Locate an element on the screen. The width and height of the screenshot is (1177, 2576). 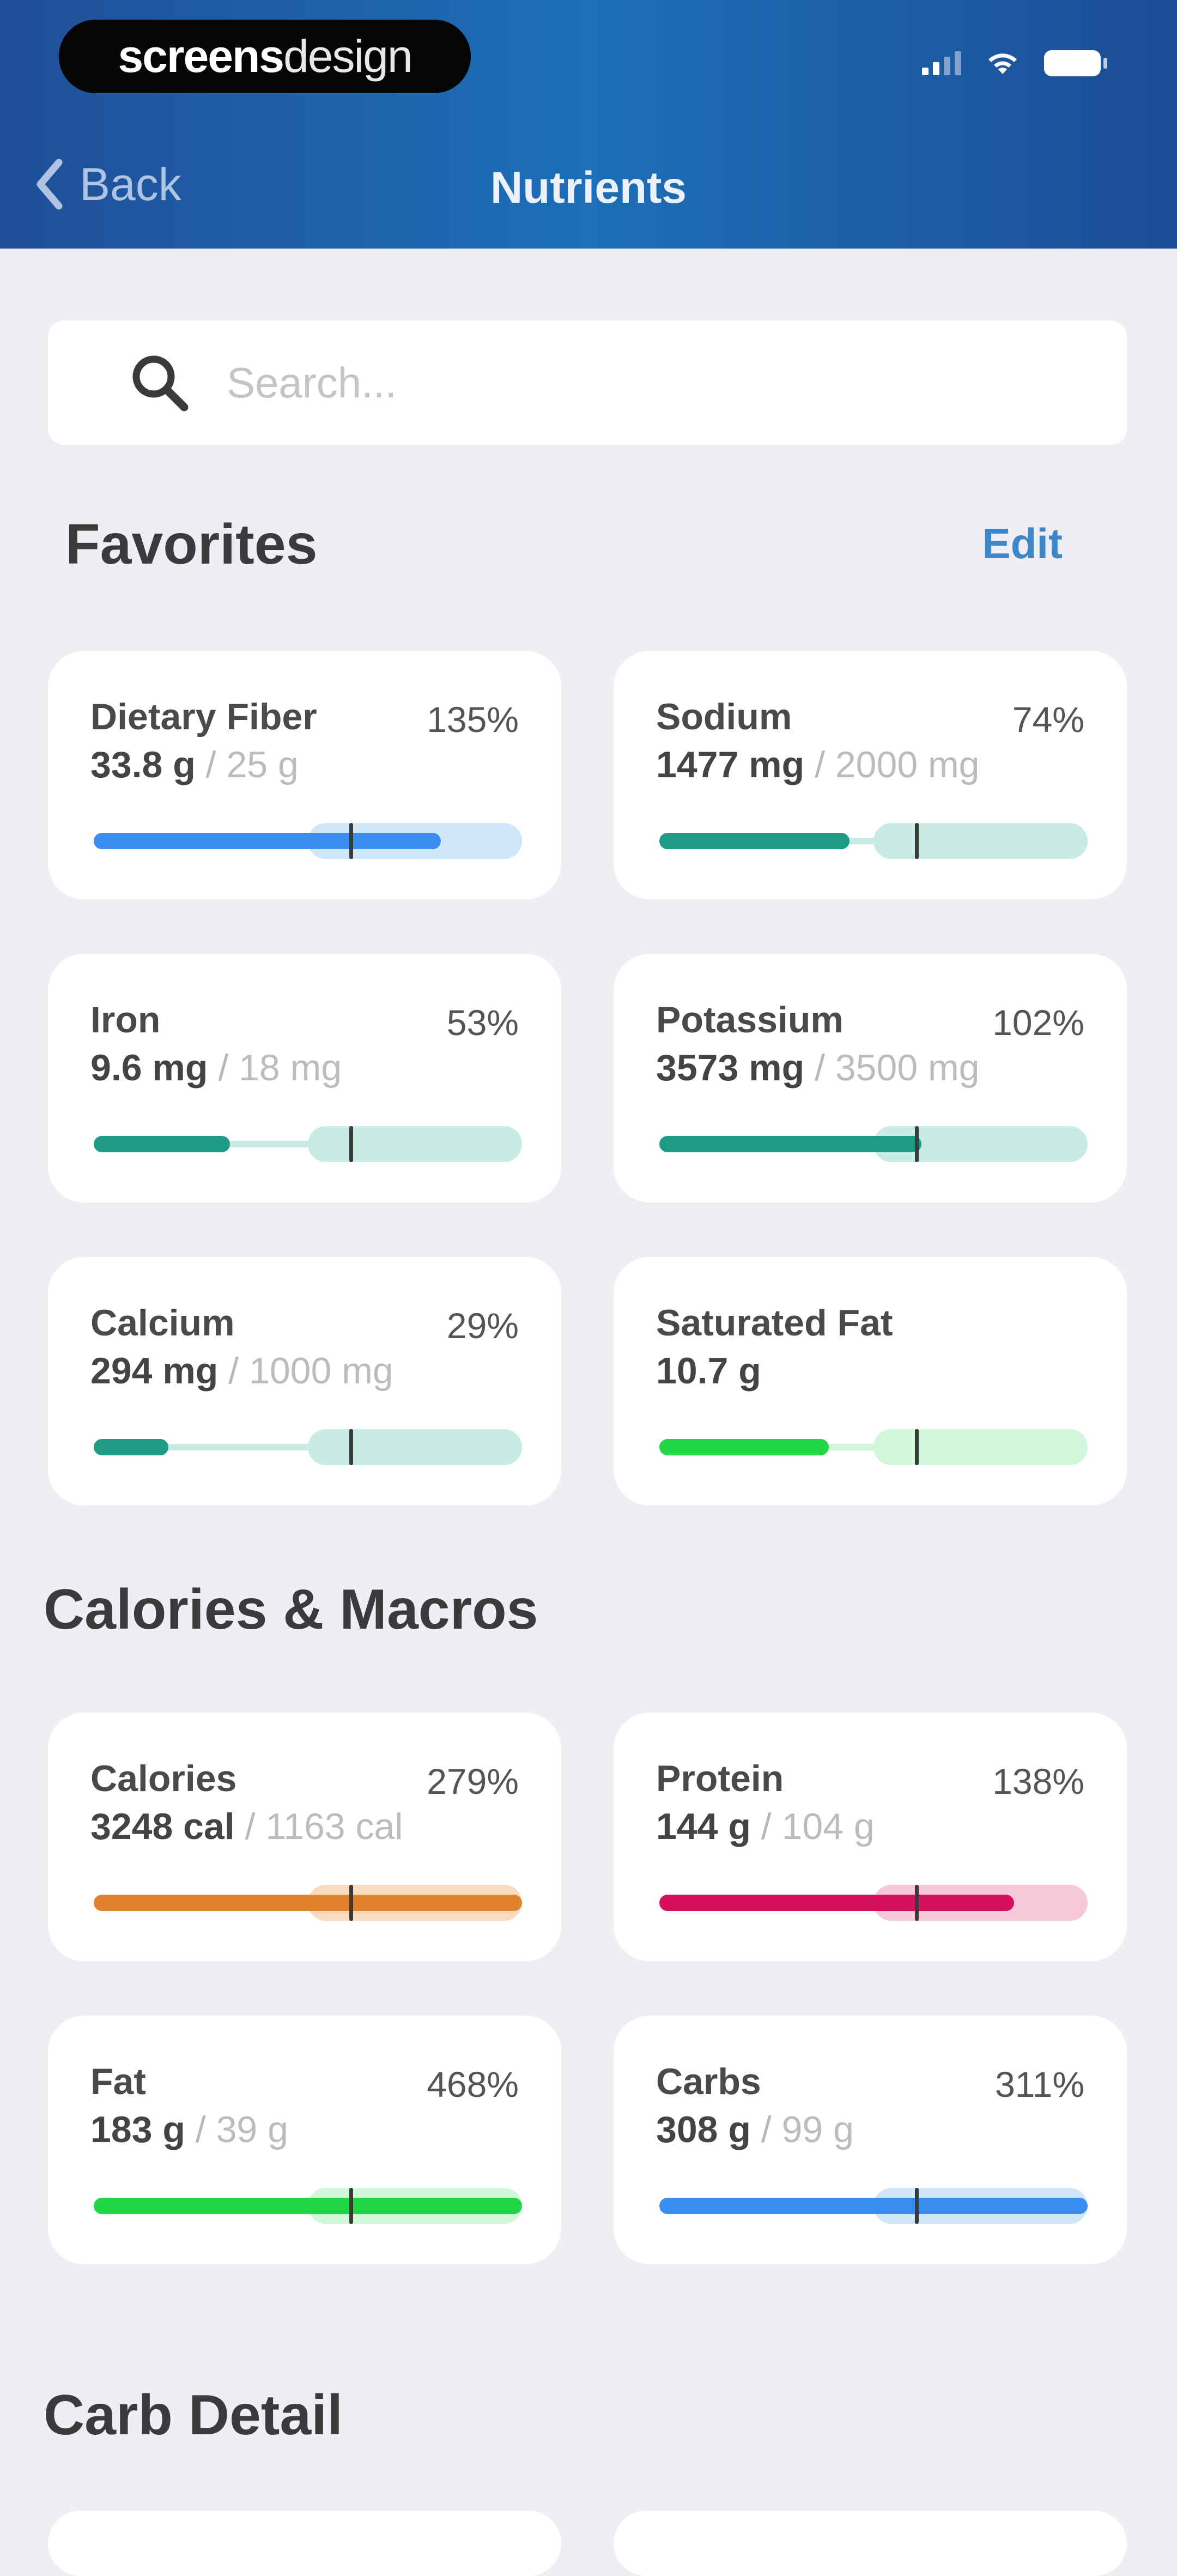
nutrient-values: 1477 mg / 2000 mg is located at coordinates (818, 764).